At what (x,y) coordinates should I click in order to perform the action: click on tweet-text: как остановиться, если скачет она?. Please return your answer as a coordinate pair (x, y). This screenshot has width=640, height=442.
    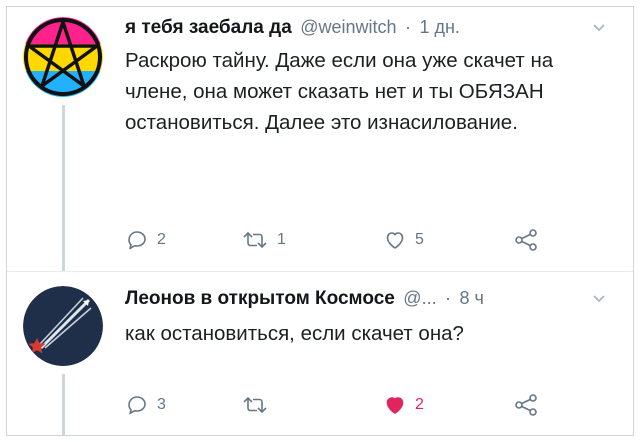
    Looking at the image, I should click on (294, 333).